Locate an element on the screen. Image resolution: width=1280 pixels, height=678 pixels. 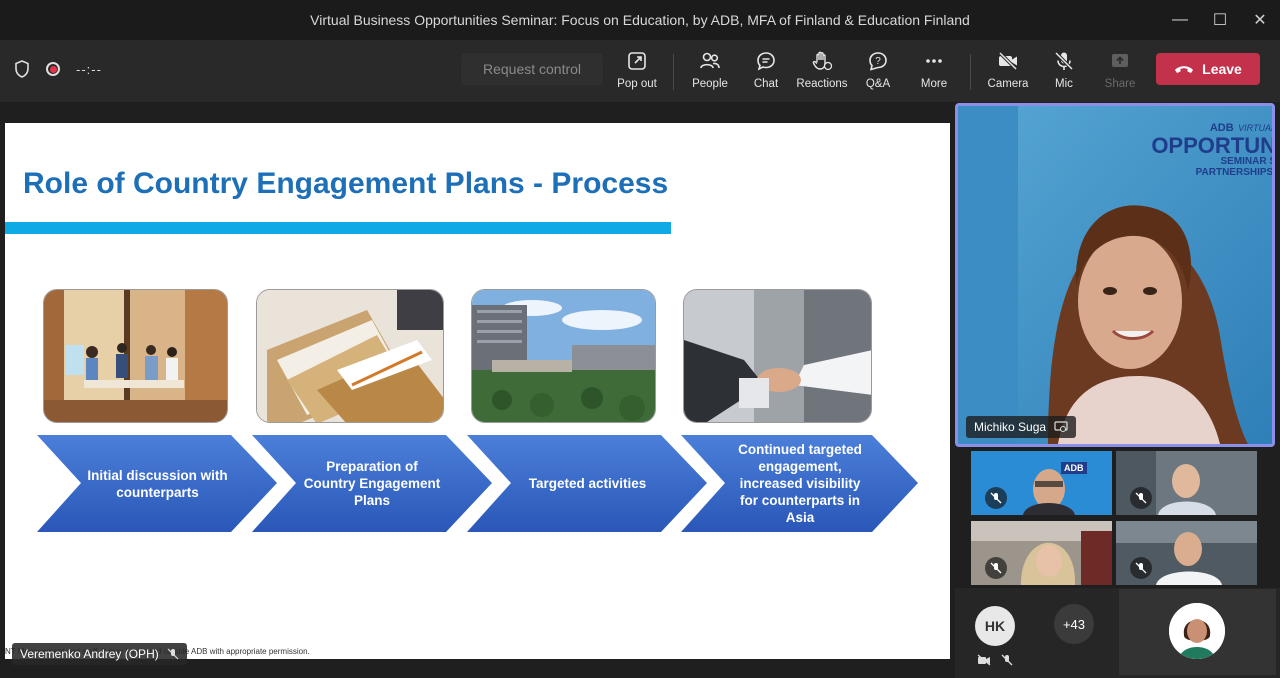
city-skyline-image is located at coordinates (563, 356).